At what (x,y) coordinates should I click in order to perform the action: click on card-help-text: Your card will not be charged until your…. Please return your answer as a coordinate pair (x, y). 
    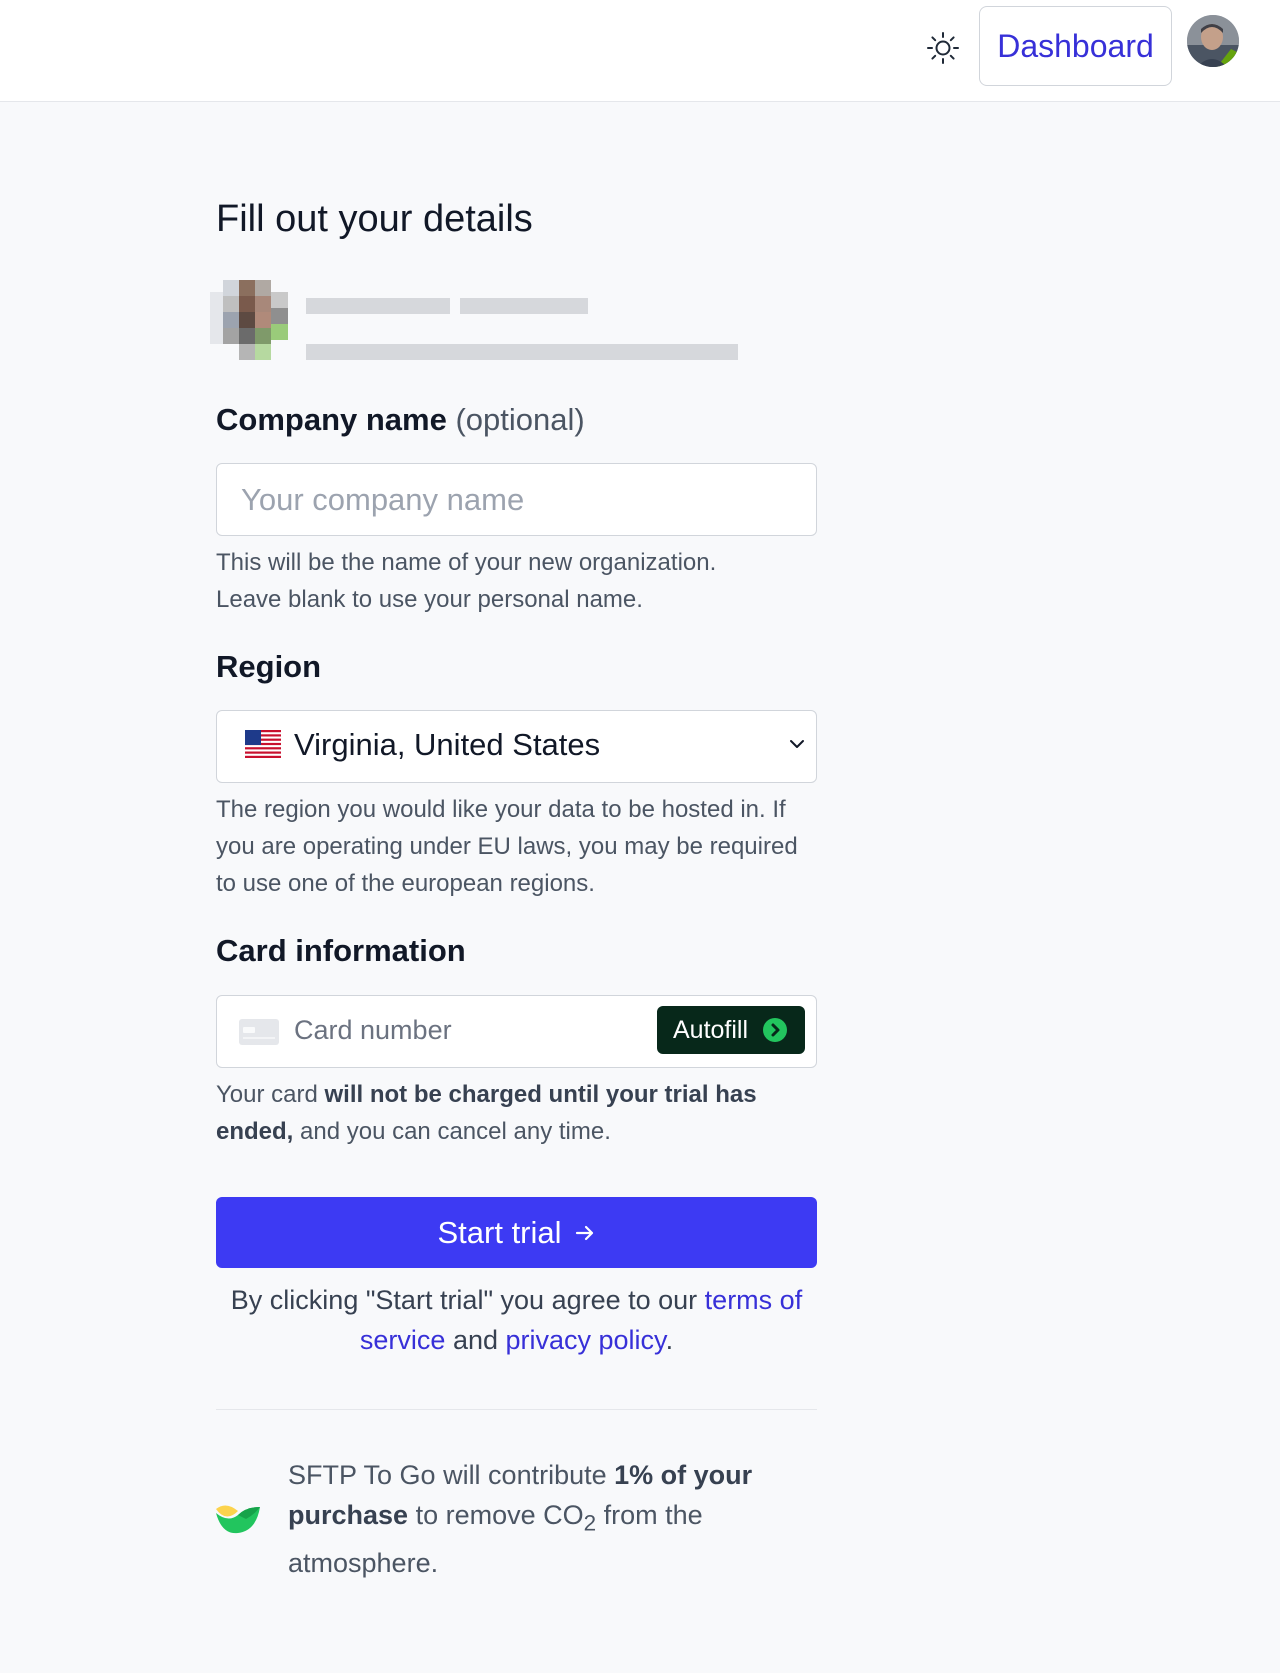
    Looking at the image, I should click on (486, 1113).